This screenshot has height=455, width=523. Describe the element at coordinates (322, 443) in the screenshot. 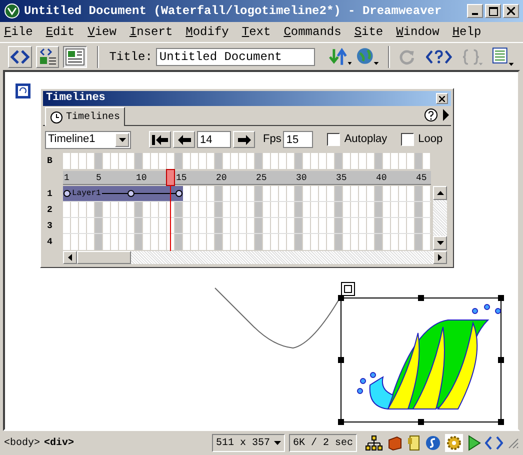

I see `download-time: 6K / 2 sec` at that location.